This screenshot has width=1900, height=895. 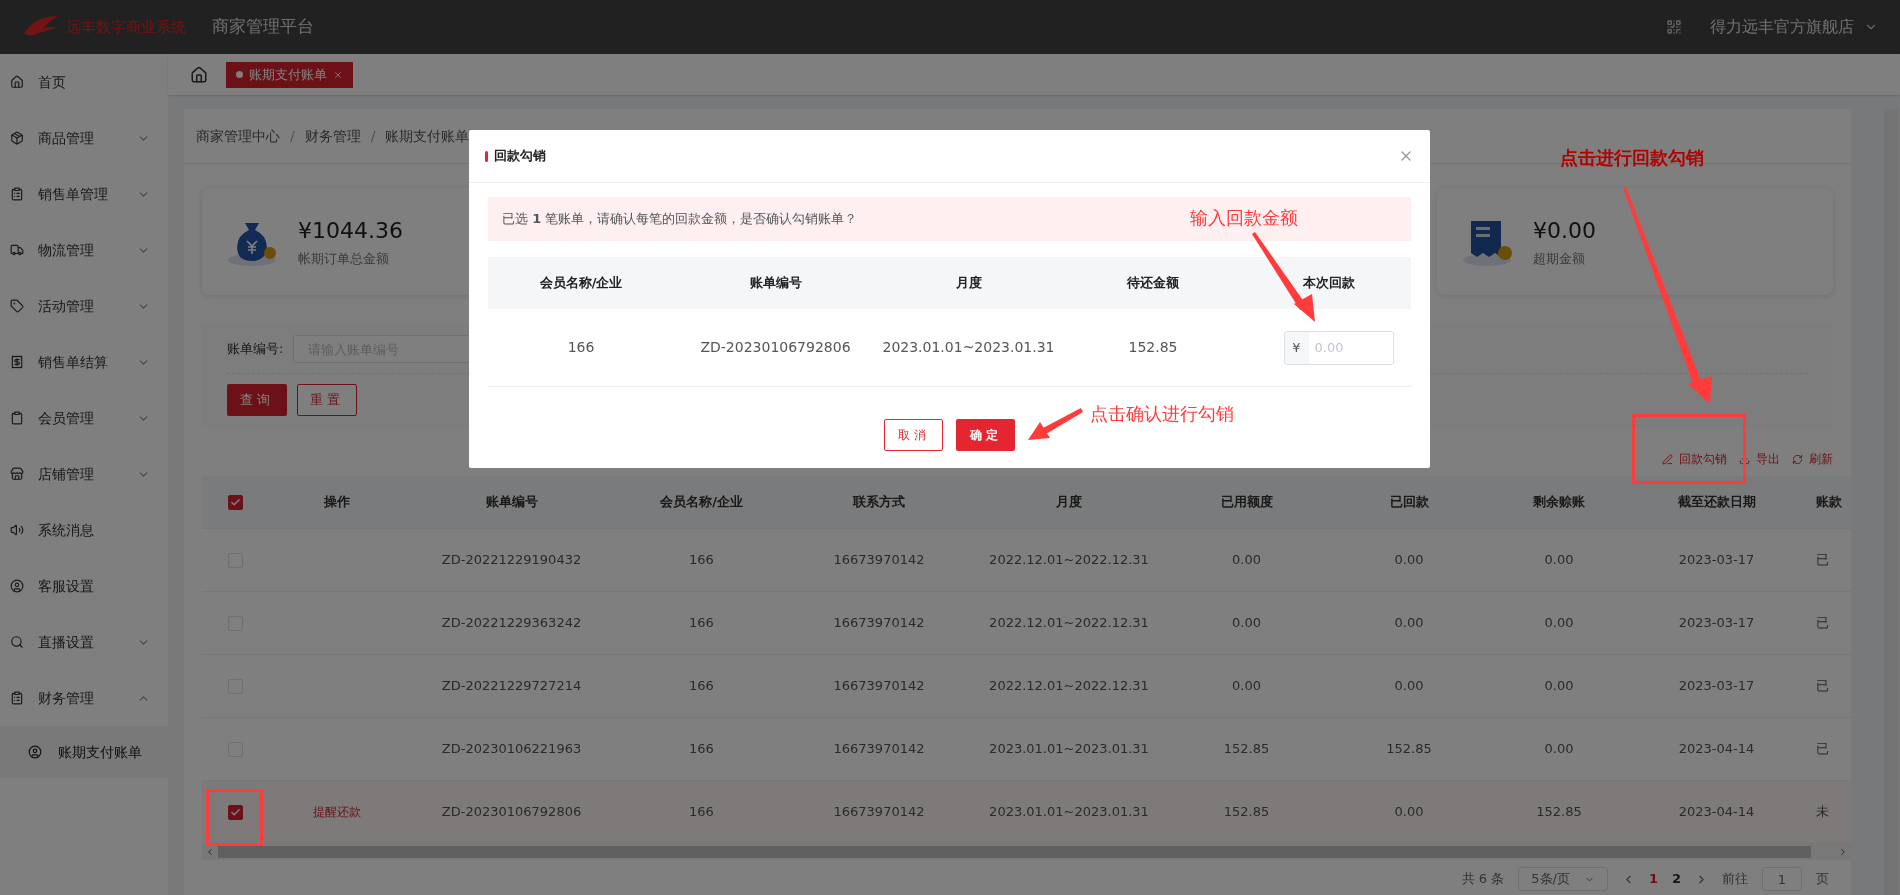 What do you see at coordinates (84, 82) in the screenshot?
I see `sidebar-item: 首页` at bounding box center [84, 82].